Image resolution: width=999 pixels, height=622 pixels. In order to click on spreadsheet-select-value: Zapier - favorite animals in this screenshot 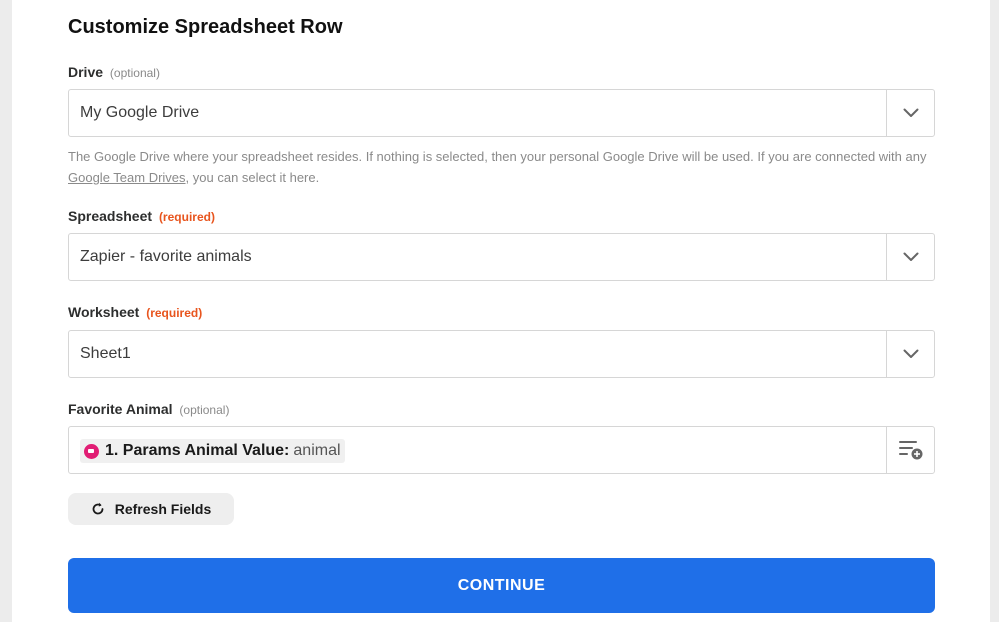, I will do `click(166, 256)`.